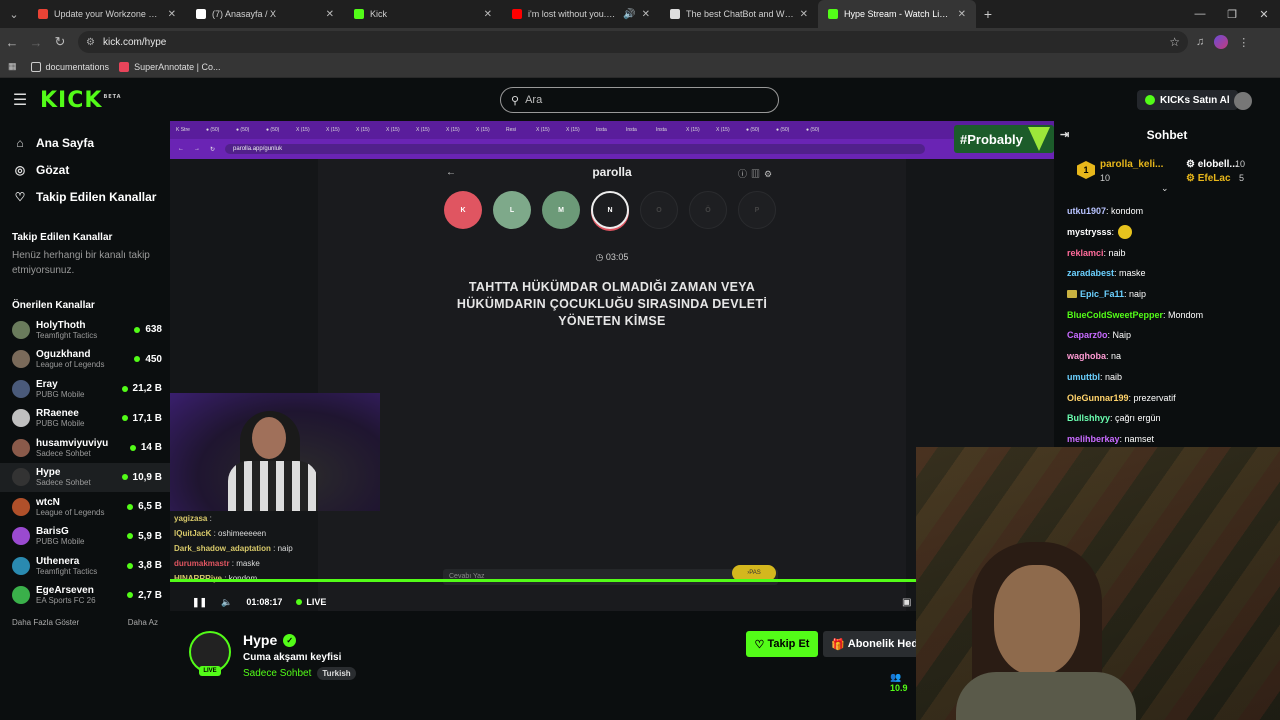 The image size is (1280, 720). What do you see at coordinates (1240, 164) in the screenshot?
I see `leader-value: 10` at bounding box center [1240, 164].